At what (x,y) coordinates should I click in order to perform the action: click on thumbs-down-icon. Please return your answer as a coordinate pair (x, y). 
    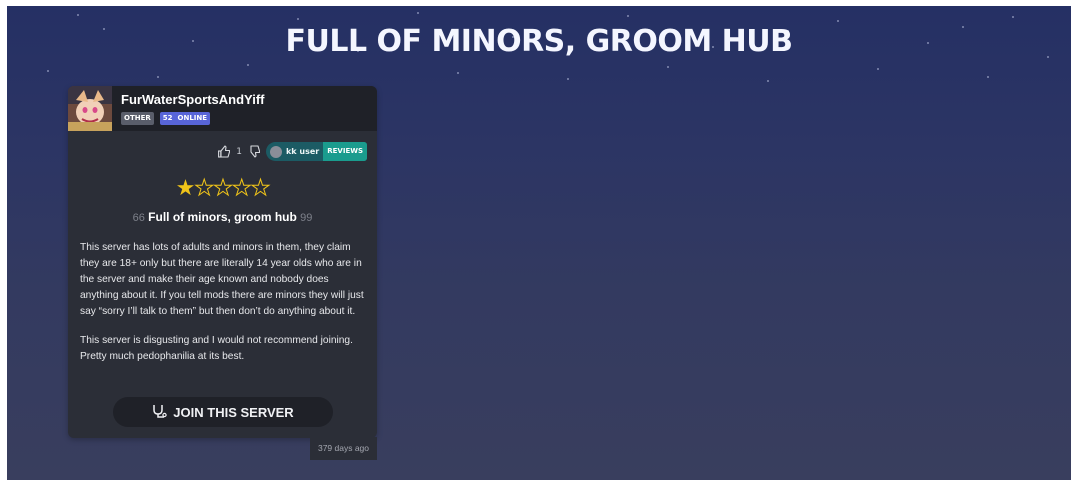
    Looking at the image, I should click on (254, 151).